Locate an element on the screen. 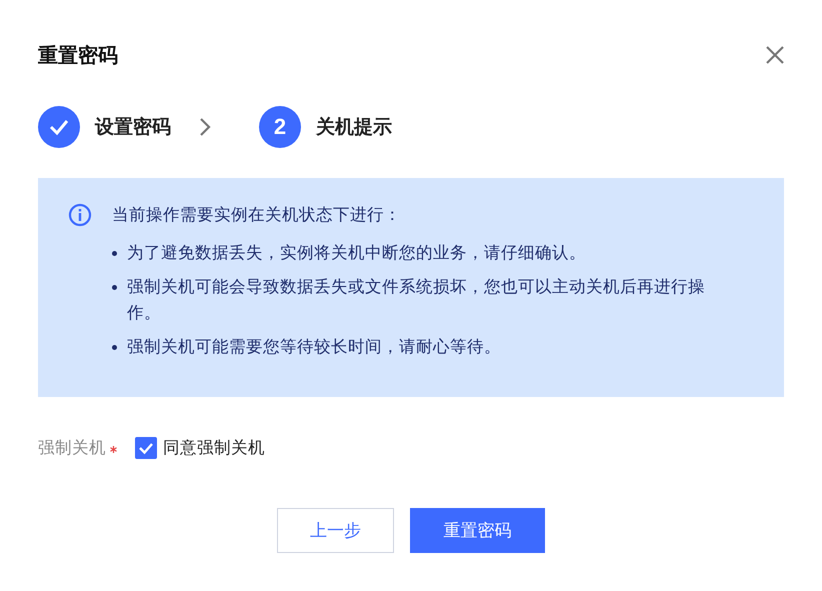 The height and width of the screenshot is (591, 822). notice-item: 强制关机可能需要您等待较长时间，请耐心等待。 is located at coordinates (314, 347).